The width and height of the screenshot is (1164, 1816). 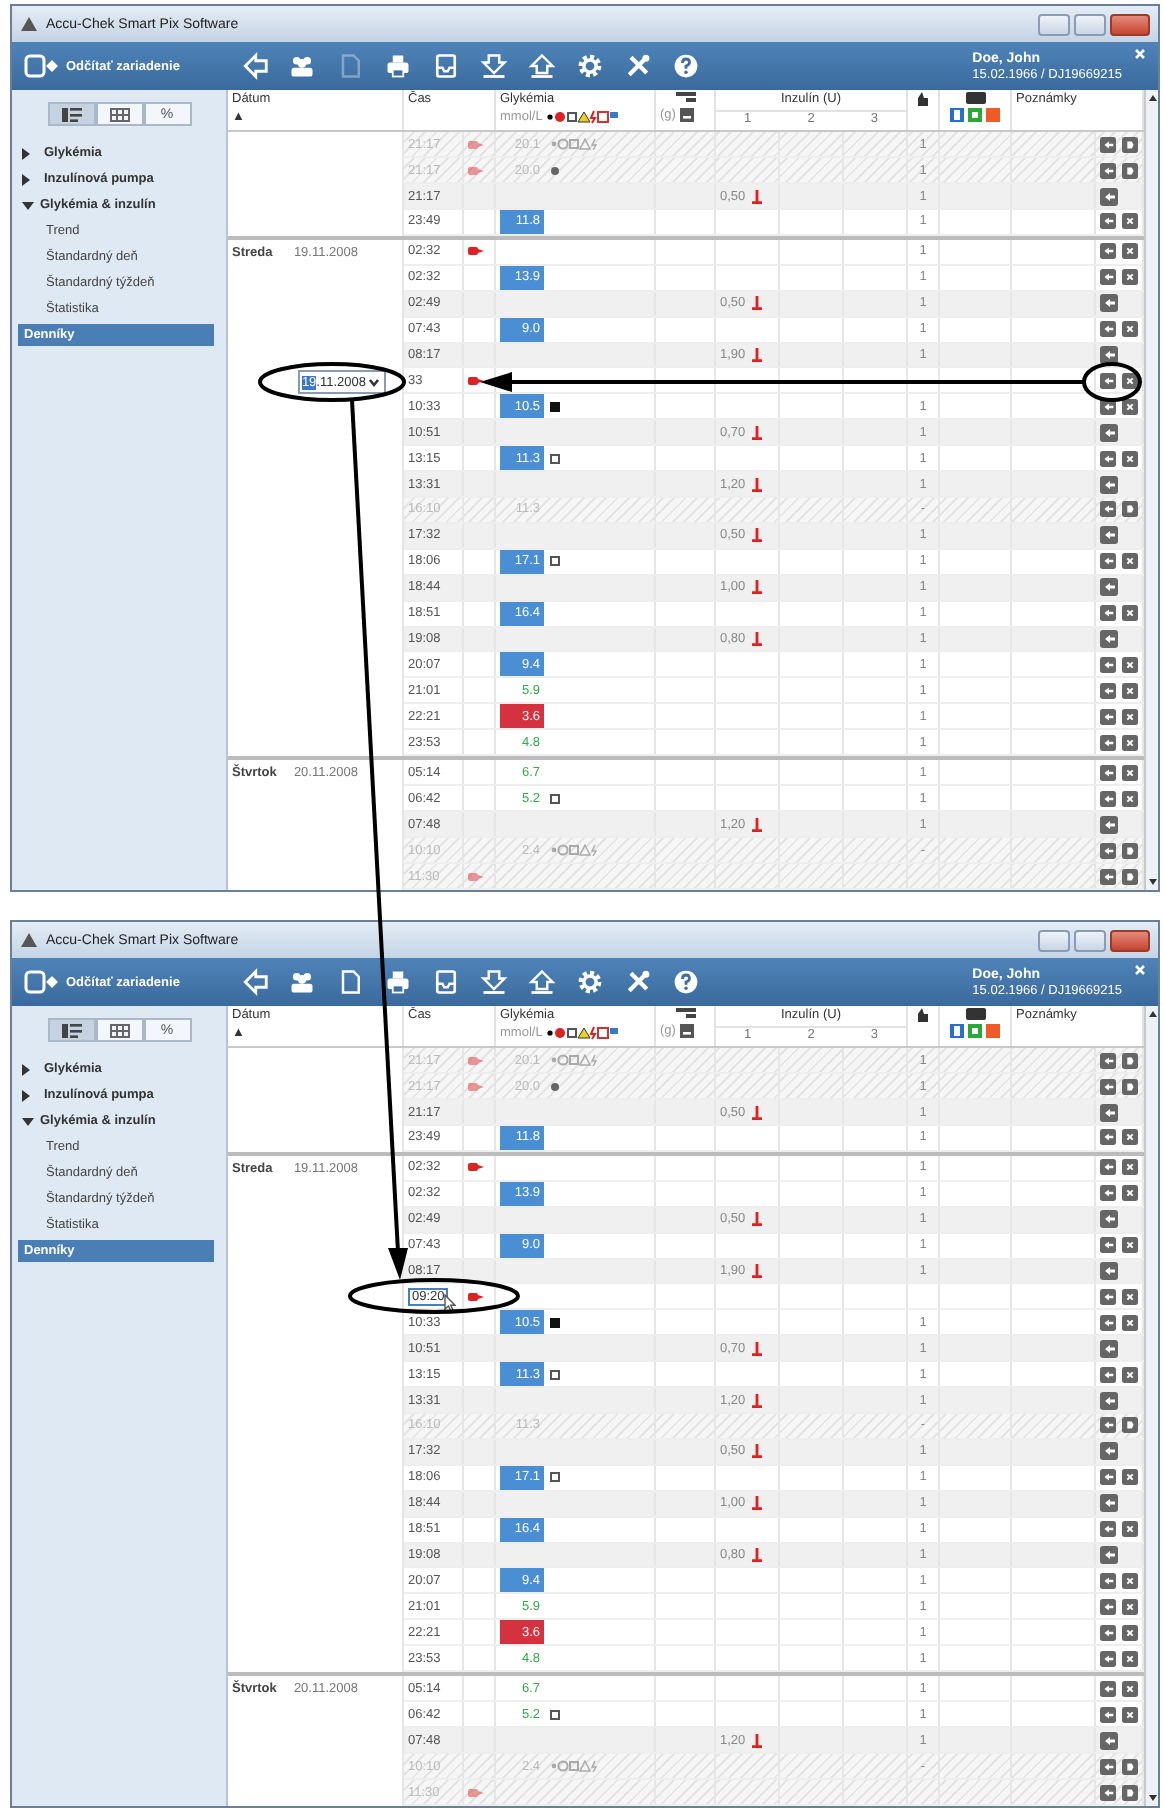 What do you see at coordinates (350, 982) in the screenshot?
I see `document-icon` at bounding box center [350, 982].